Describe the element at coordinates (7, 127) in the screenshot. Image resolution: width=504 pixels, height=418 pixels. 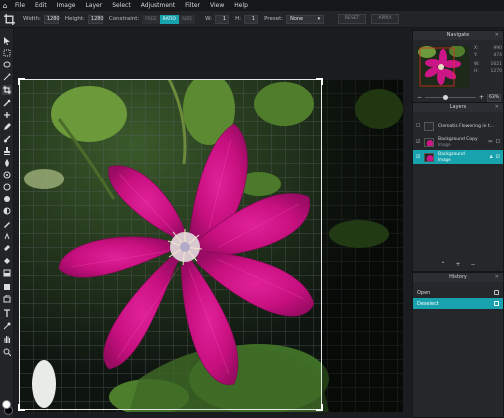
I see `pencil-icon` at that location.